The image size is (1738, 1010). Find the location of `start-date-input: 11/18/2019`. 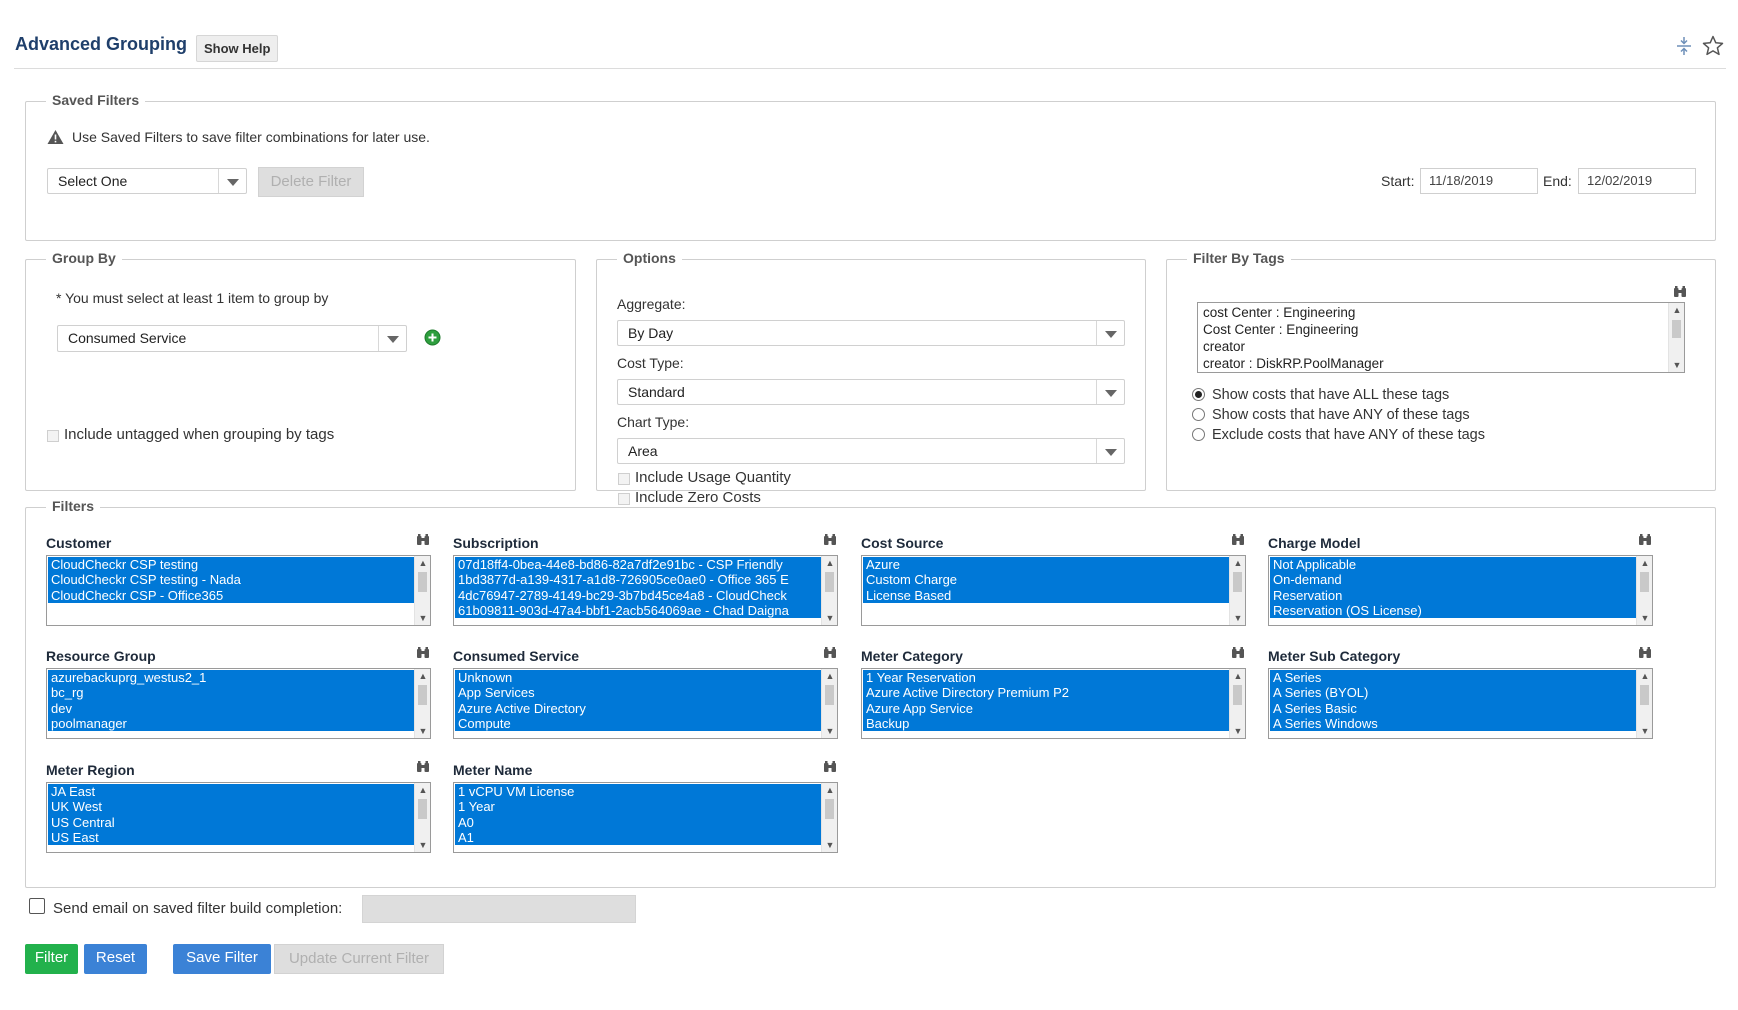

start-date-input: 11/18/2019 is located at coordinates (1479, 181).